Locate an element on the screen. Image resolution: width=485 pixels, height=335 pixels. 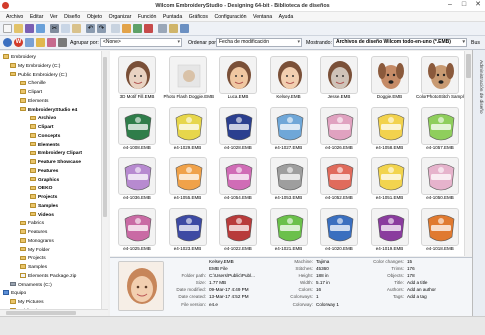
menu-item-7: Puntada is located at coordinates (172, 17).